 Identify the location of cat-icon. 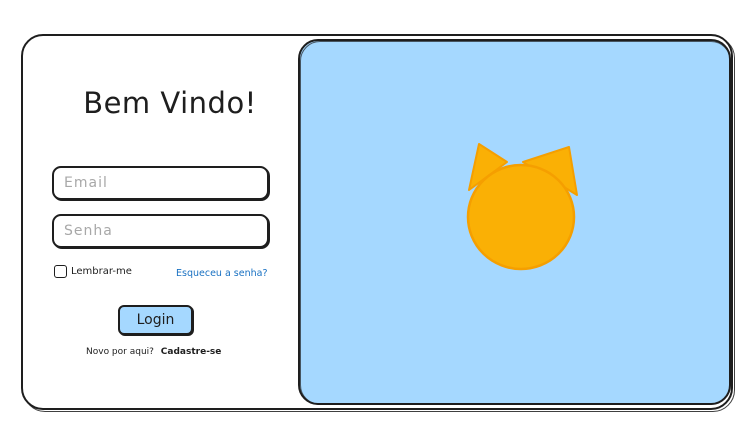
(522, 207).